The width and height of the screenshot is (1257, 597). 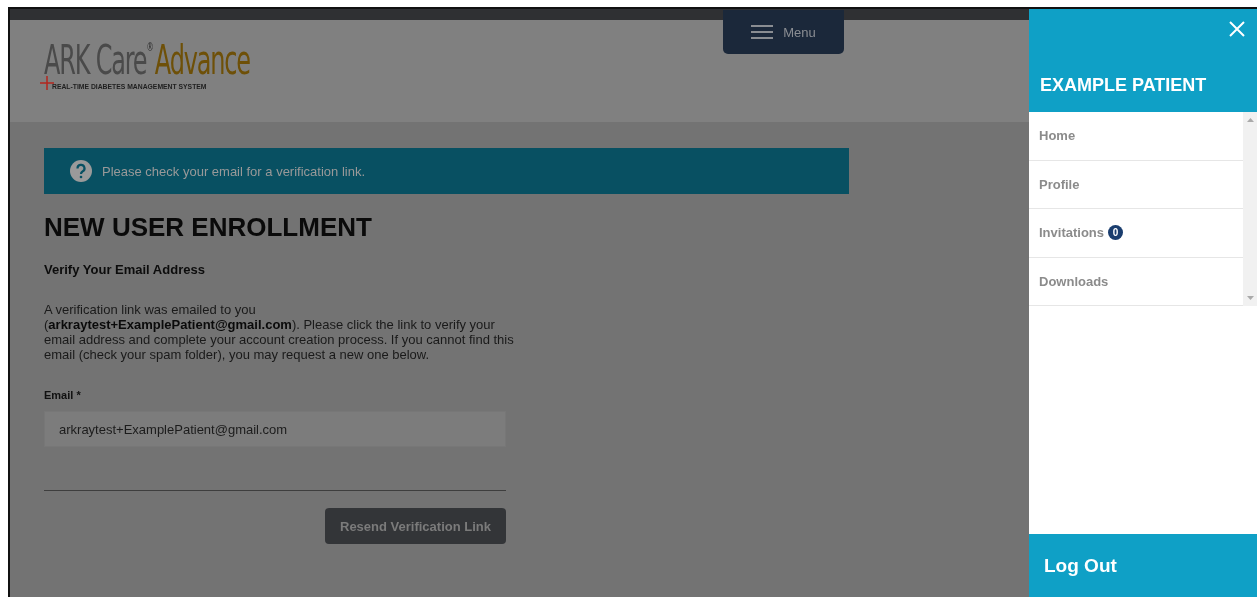 What do you see at coordinates (125, 269) in the screenshot?
I see `section-subtitle: Verify Your Email Address` at bounding box center [125, 269].